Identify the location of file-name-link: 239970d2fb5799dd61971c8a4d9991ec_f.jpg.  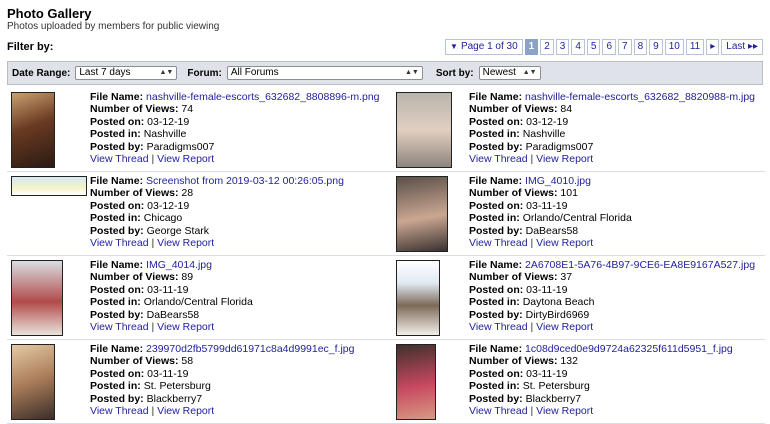
(250, 349).